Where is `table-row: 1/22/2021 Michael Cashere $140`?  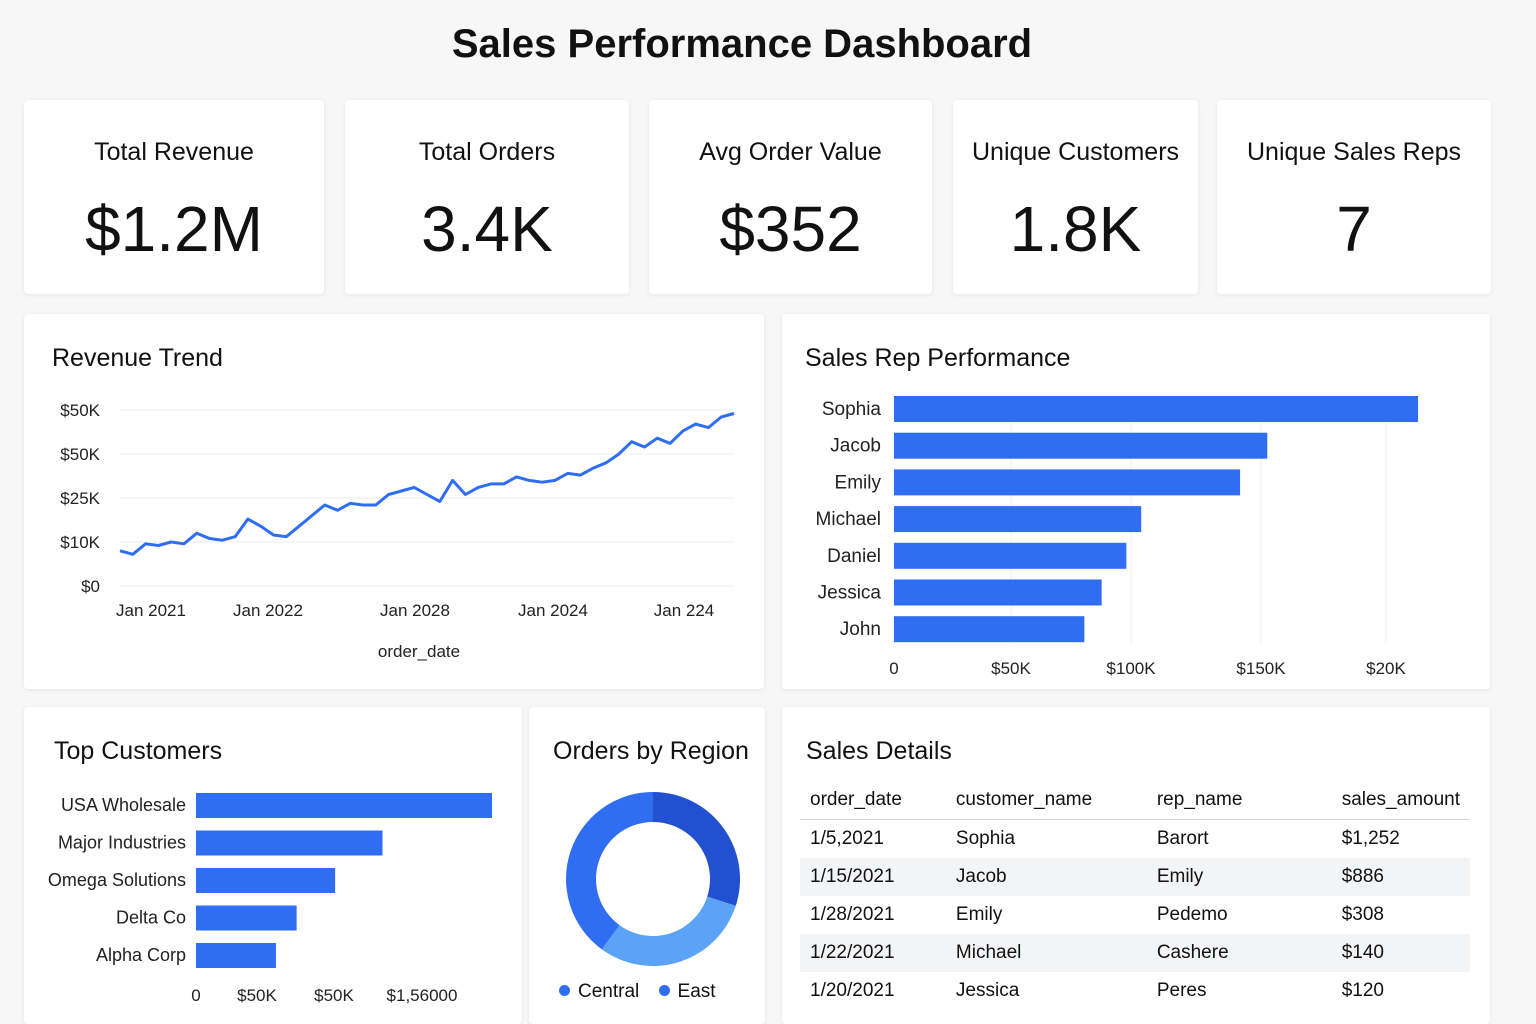 table-row: 1/22/2021 Michael Cashere $140 is located at coordinates (1135, 953).